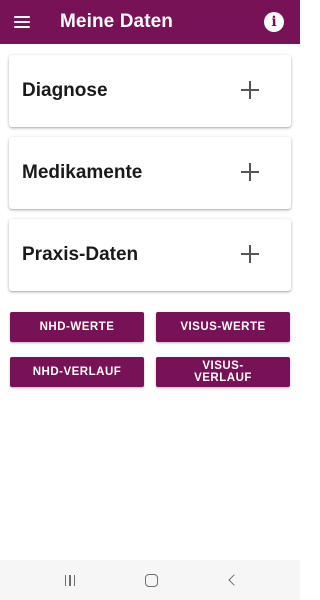 The width and height of the screenshot is (320, 600). I want to click on card-label: Medikamente, so click(82, 172).